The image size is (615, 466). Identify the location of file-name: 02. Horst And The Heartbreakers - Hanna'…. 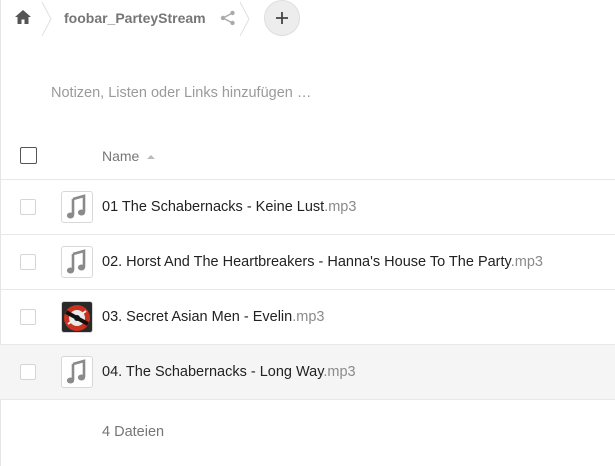
(322, 262).